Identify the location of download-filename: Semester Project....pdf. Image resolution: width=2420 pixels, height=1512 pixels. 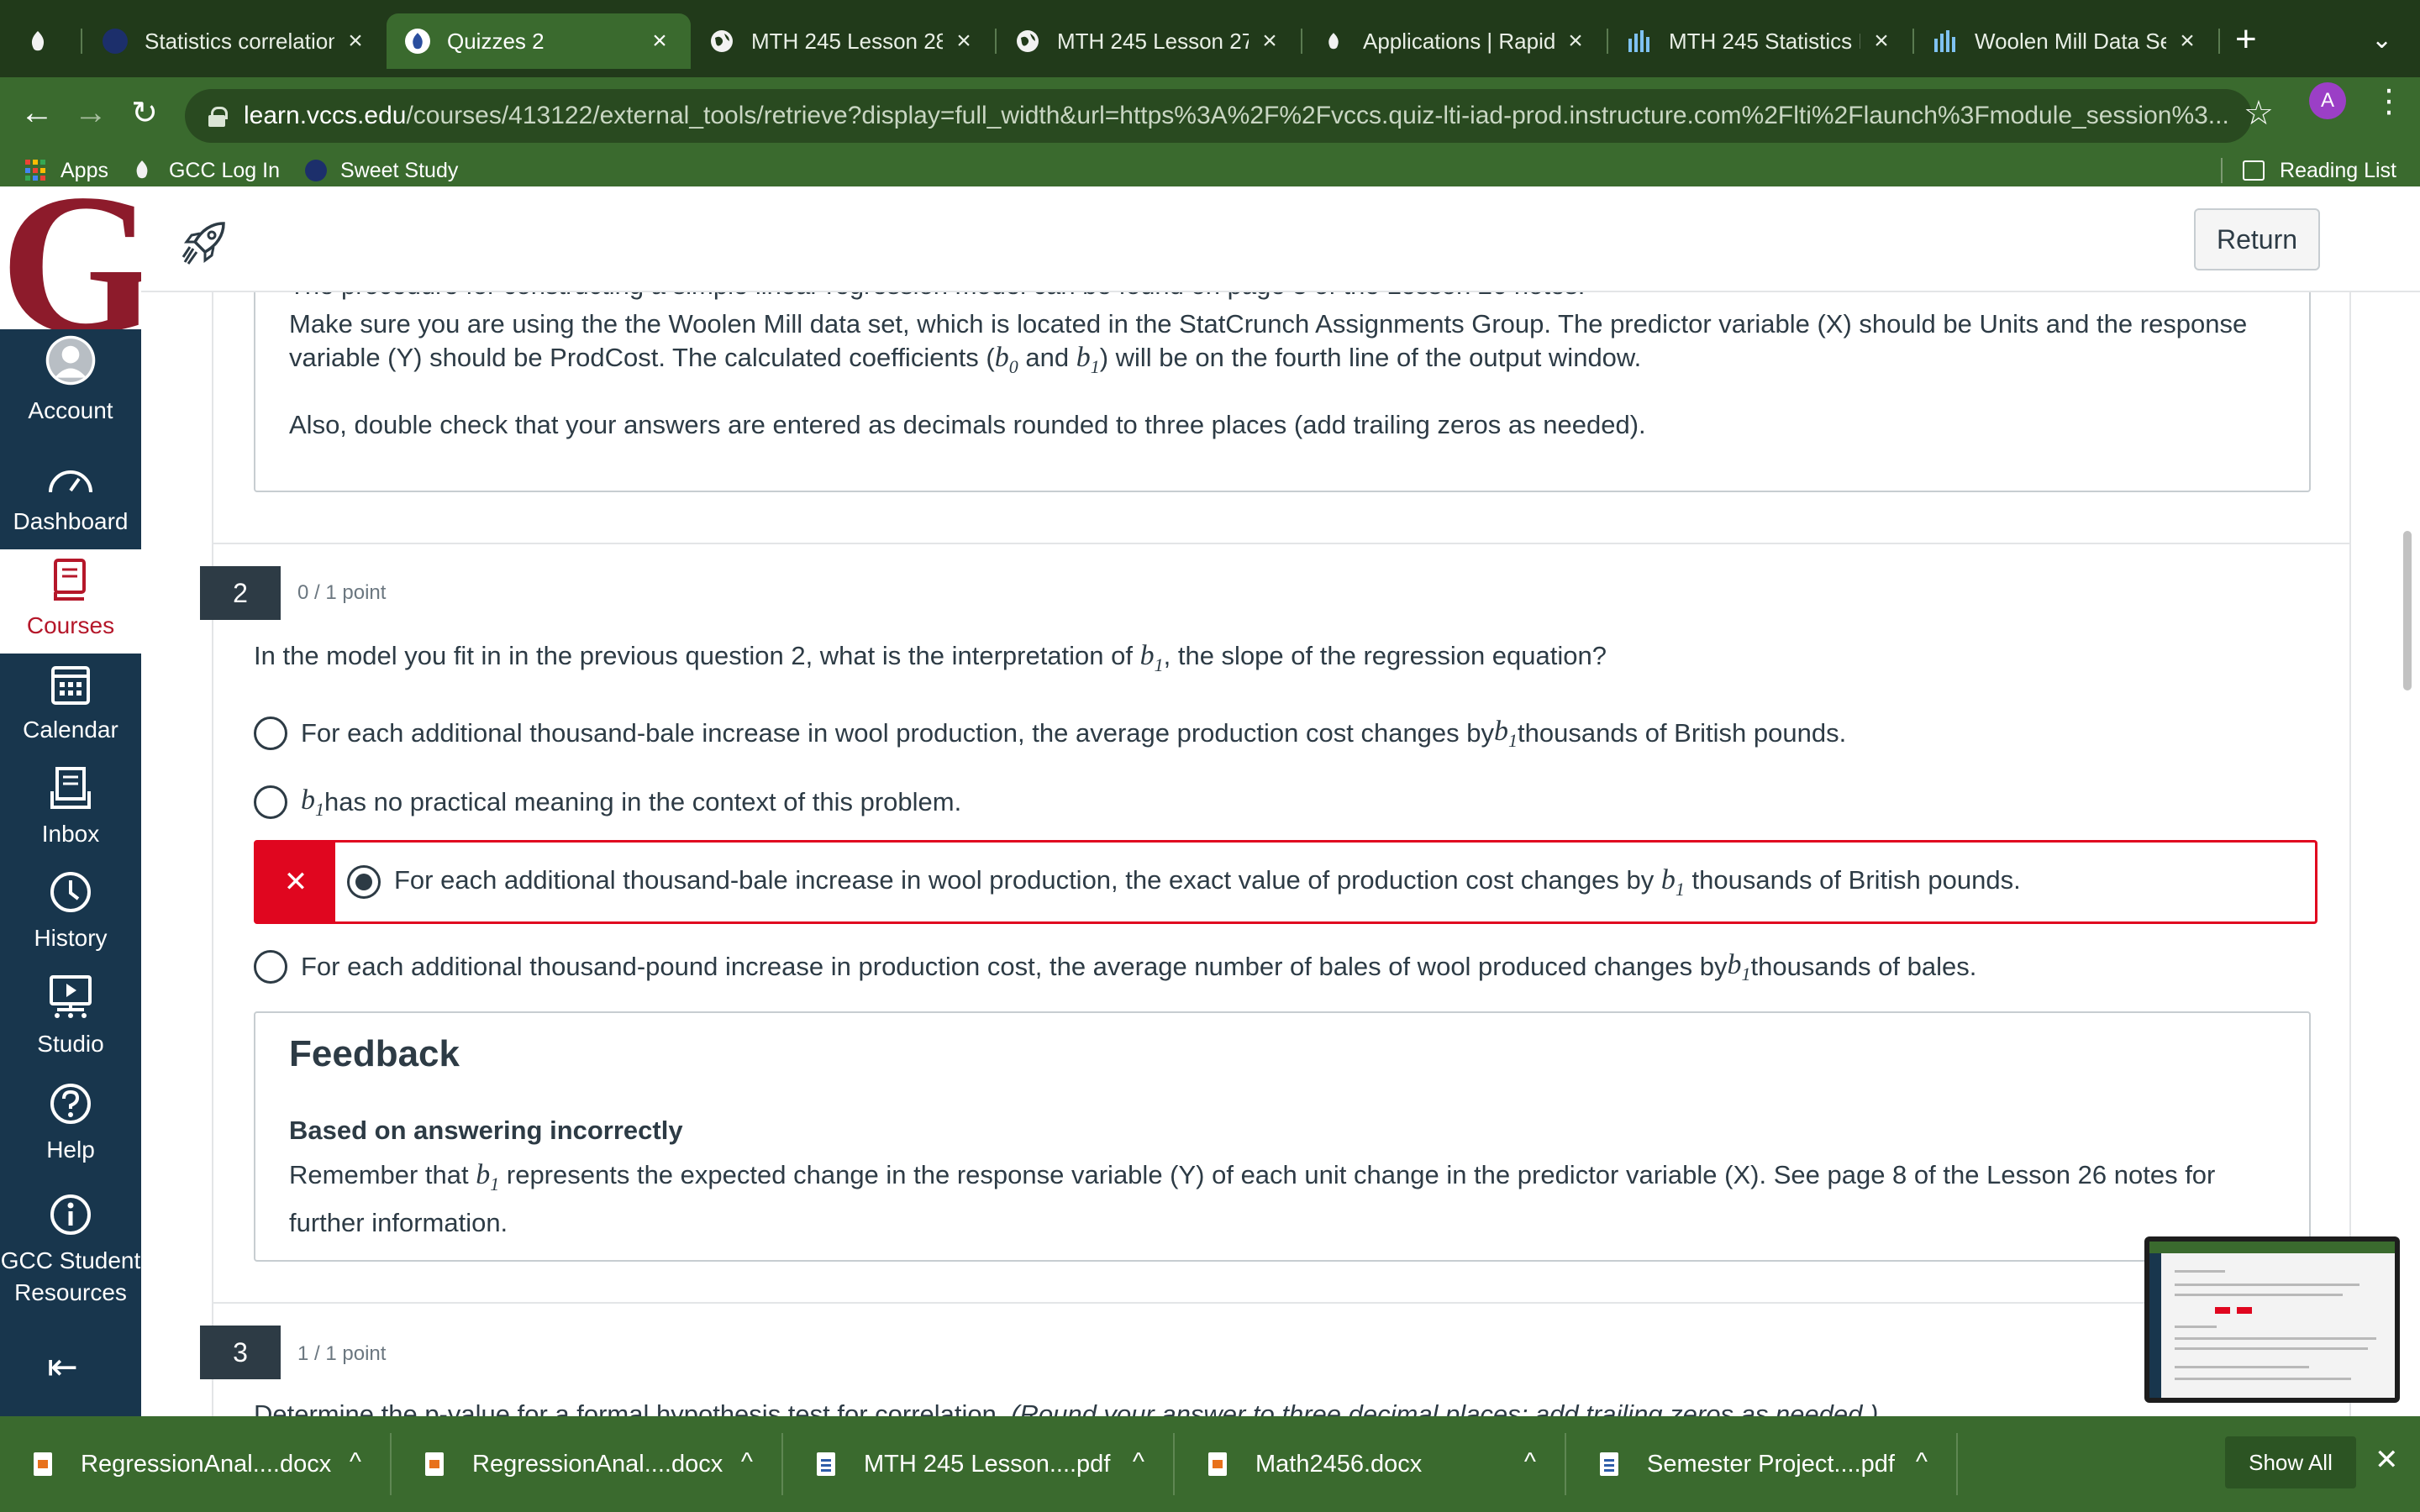
(1771, 1464).